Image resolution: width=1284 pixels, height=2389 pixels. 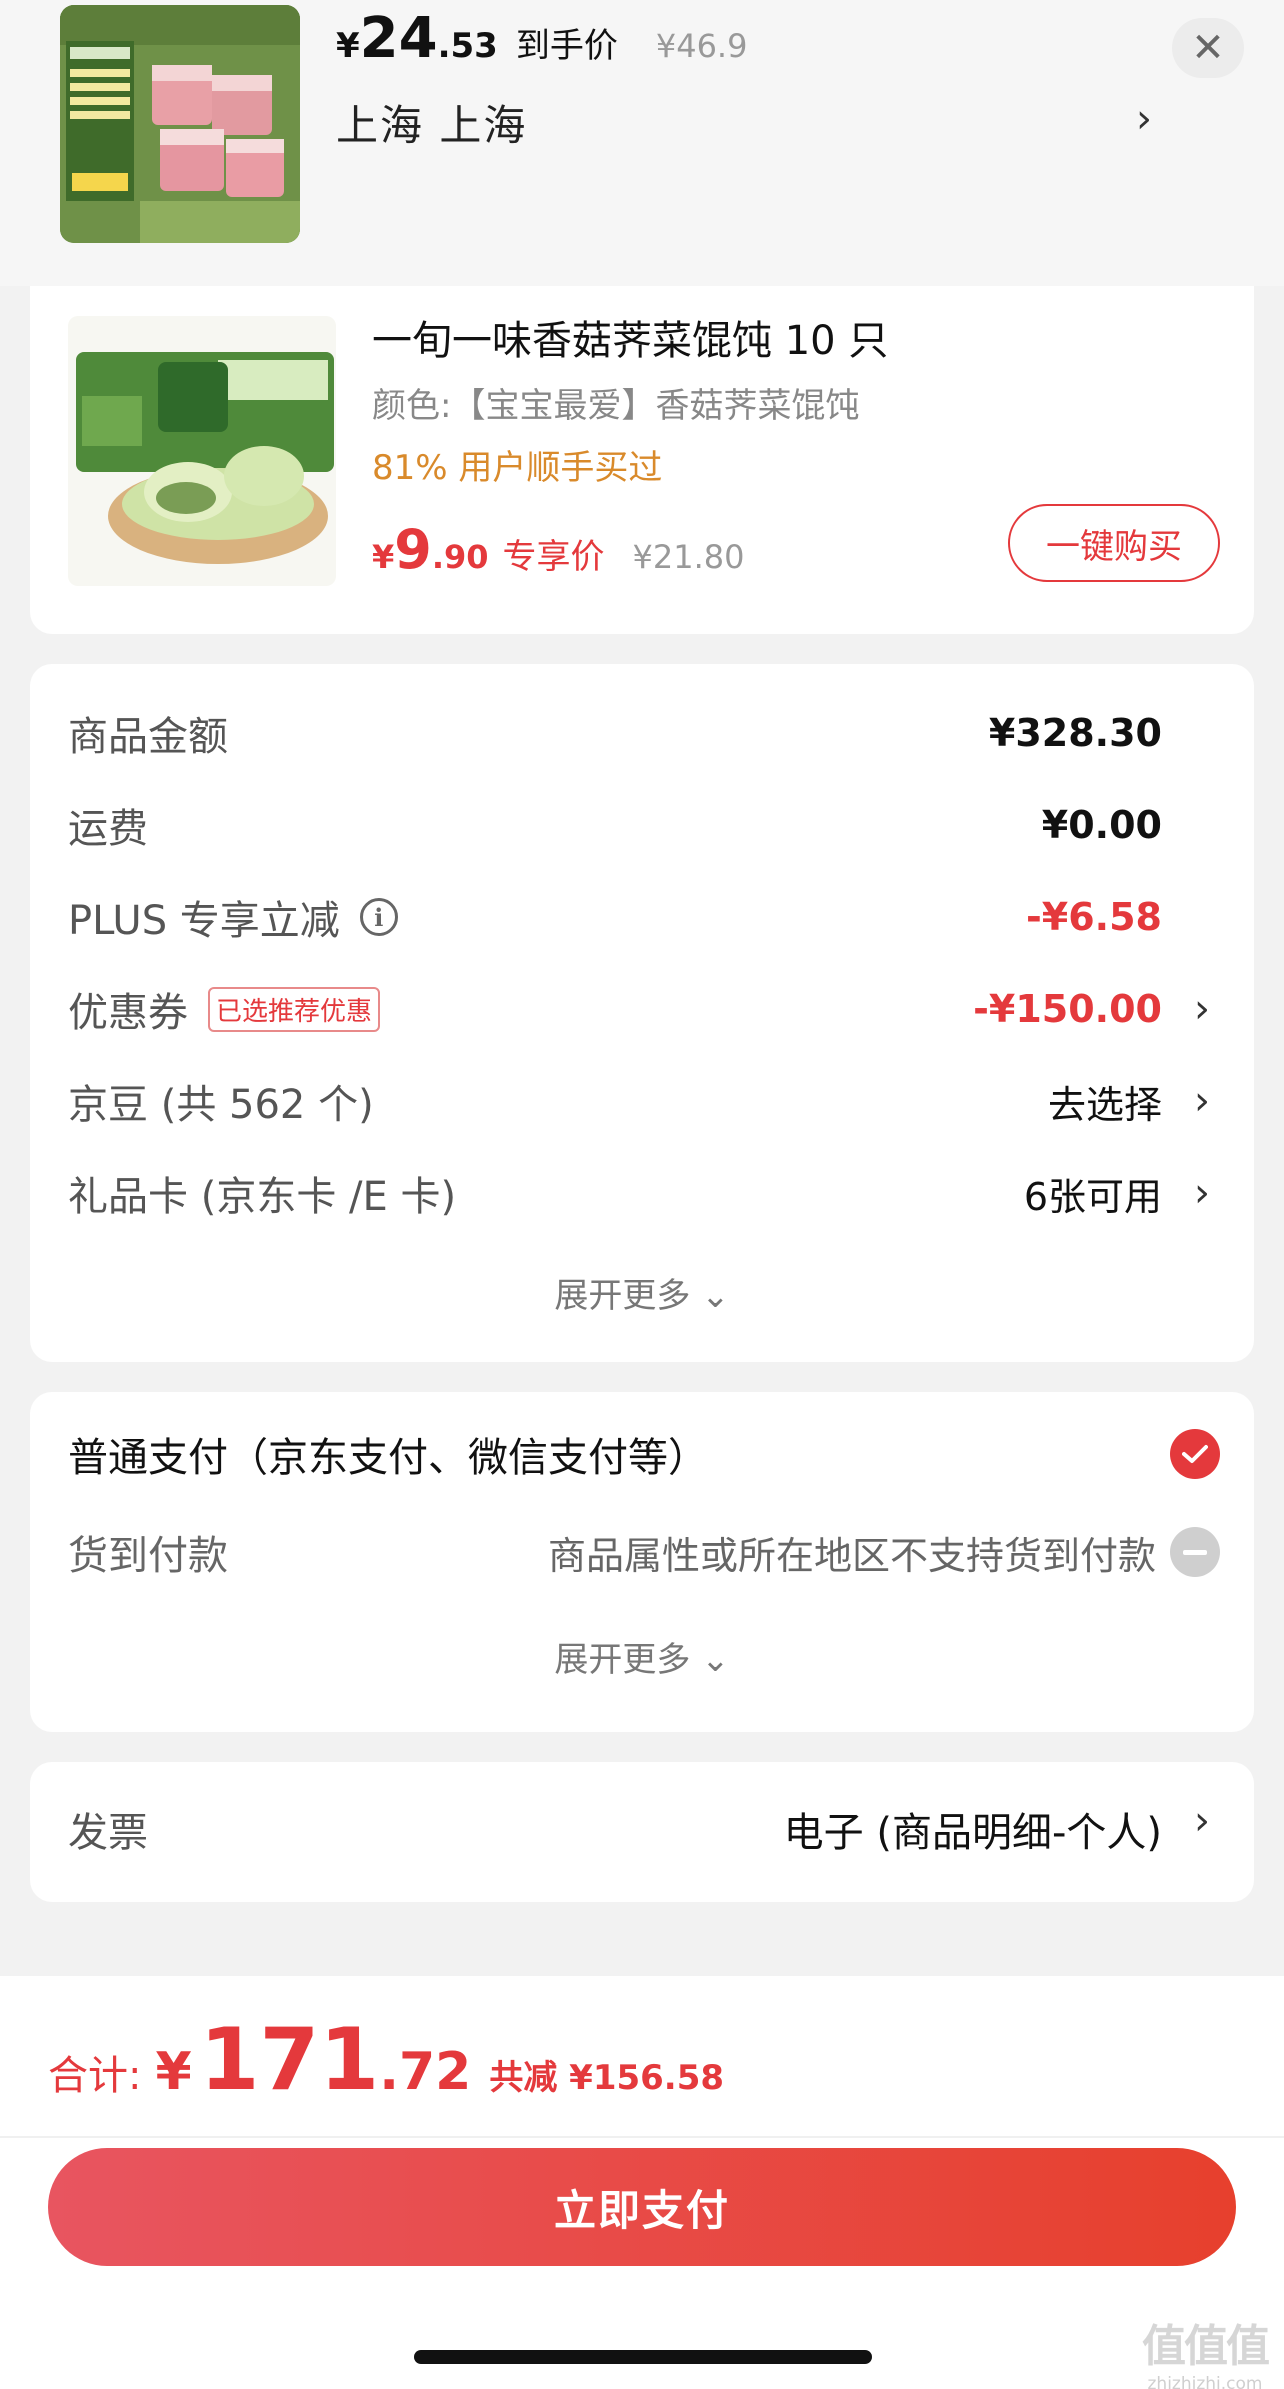 I want to click on plus-discount-value: -¥6.58, so click(x=1094, y=917).